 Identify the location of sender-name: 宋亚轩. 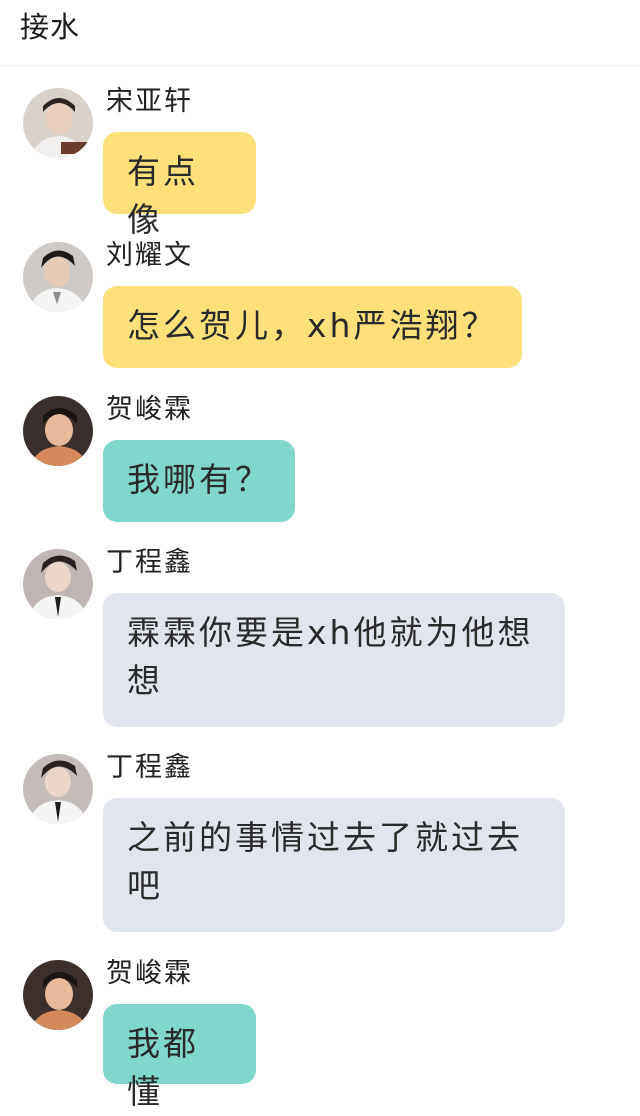
(149, 101).